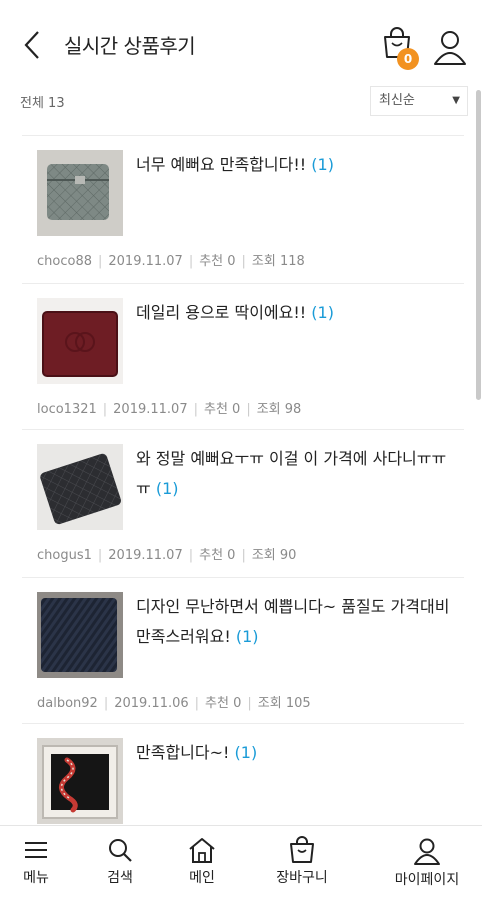 This screenshot has height=900, width=482. I want to click on review-views: 조회 118, so click(278, 261).